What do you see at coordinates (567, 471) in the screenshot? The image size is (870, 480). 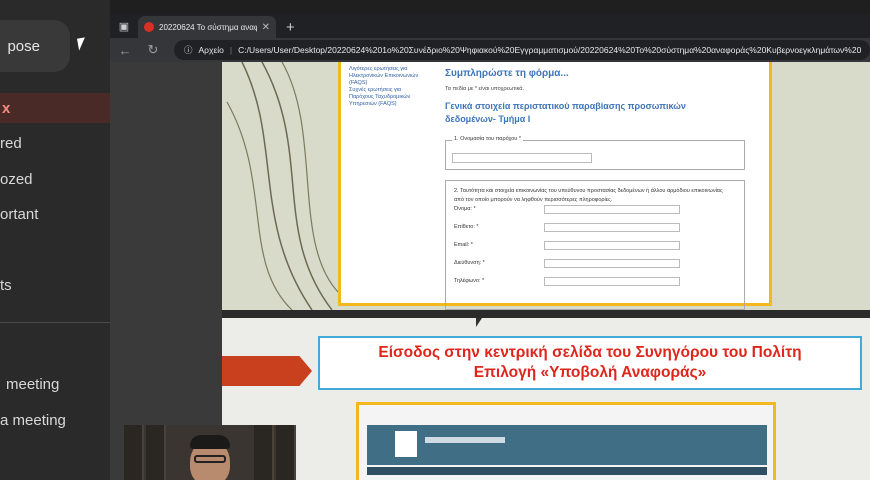 I see `website-nav` at bounding box center [567, 471].